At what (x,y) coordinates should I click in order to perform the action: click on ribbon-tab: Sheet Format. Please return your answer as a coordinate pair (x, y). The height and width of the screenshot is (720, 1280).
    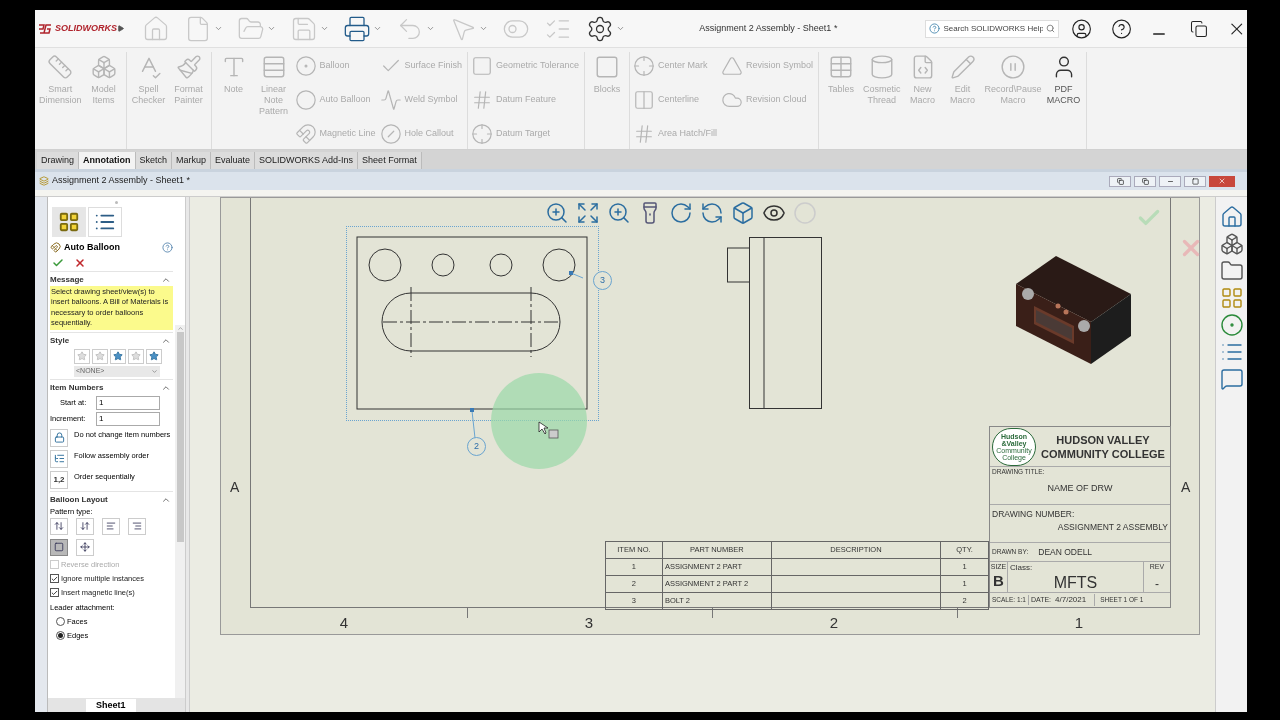
    Looking at the image, I should click on (390, 160).